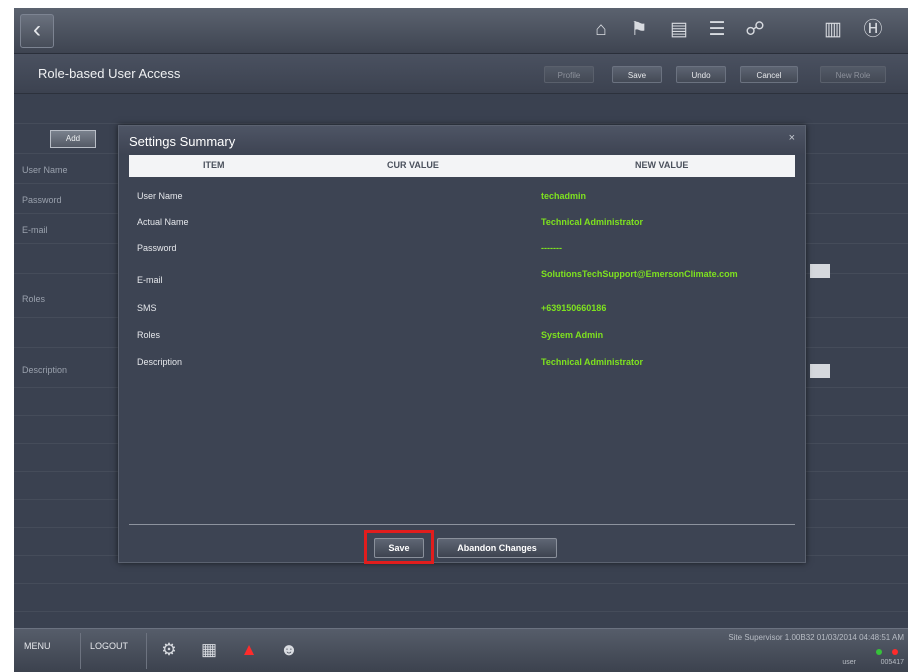 This screenshot has height=672, width=910. Describe the element at coordinates (497, 548) in the screenshot. I see `abandon-changes-button: Abandon Changes` at that location.